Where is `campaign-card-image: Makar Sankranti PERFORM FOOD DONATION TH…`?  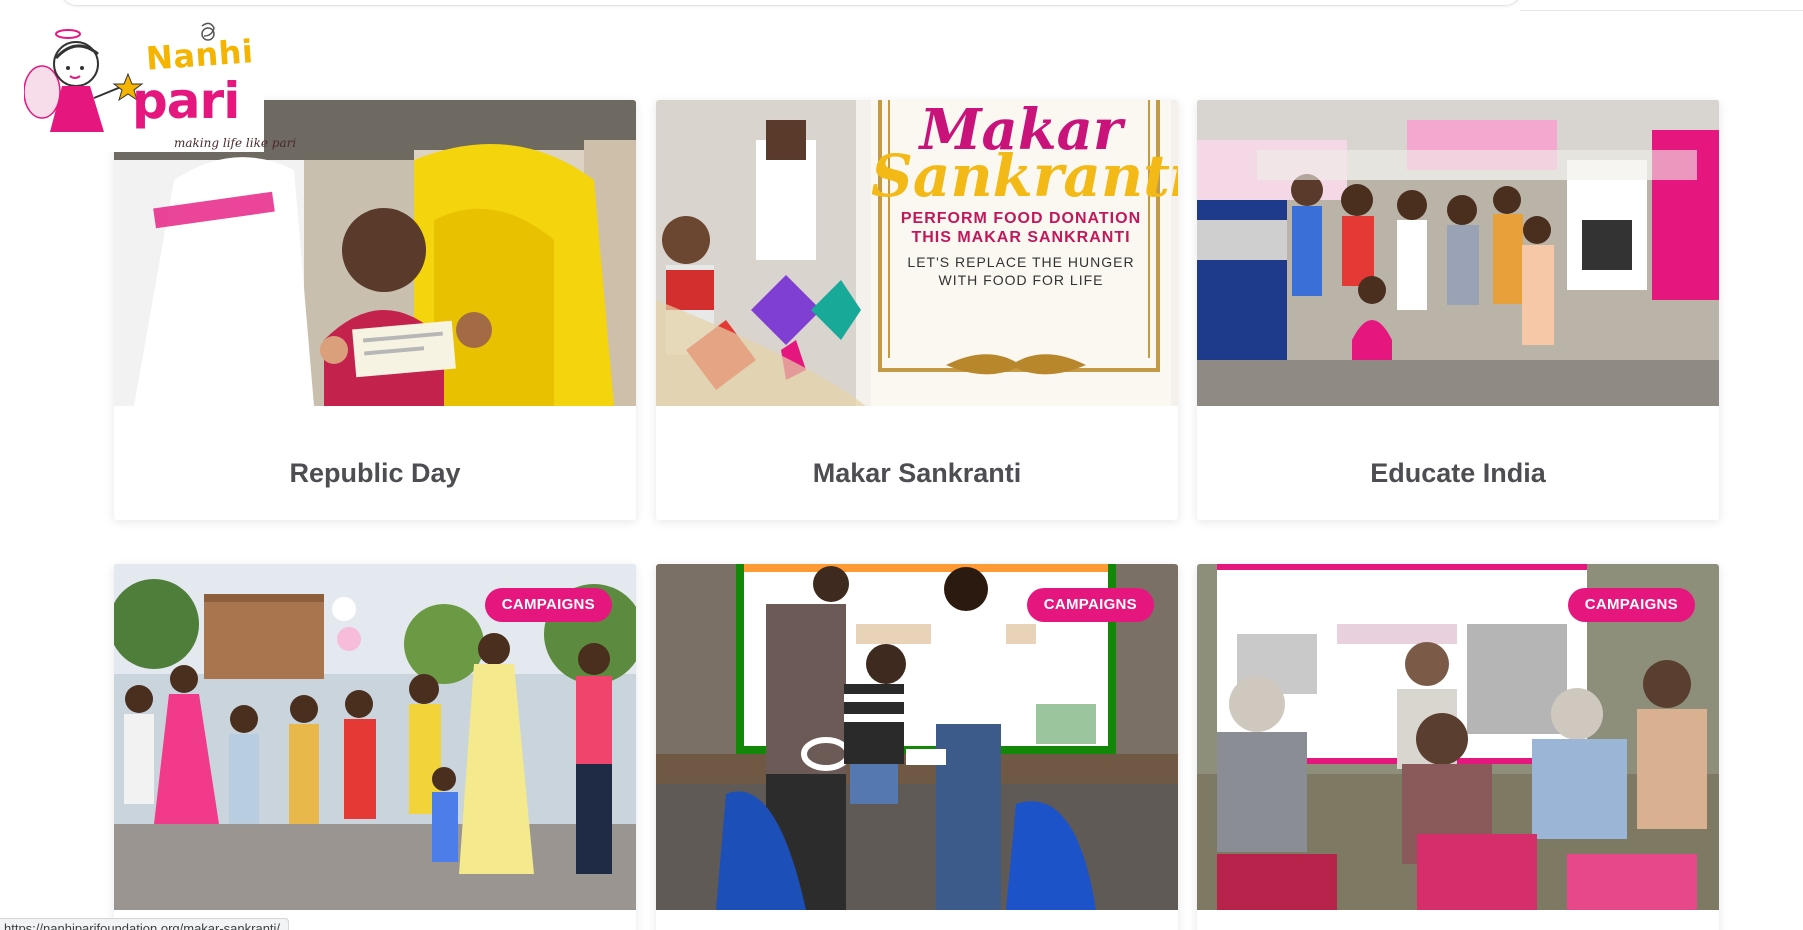
campaign-card-image: Makar Sankranti PERFORM FOOD DONATION TH… is located at coordinates (917, 253).